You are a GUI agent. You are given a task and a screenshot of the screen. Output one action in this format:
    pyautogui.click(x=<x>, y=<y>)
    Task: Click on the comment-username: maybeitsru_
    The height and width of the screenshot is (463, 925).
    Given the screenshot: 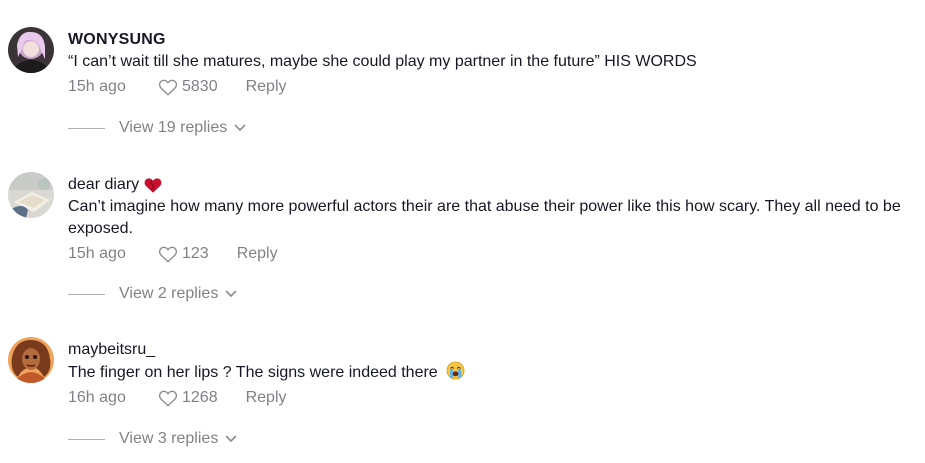 What is the action you would take?
    pyautogui.click(x=494, y=350)
    